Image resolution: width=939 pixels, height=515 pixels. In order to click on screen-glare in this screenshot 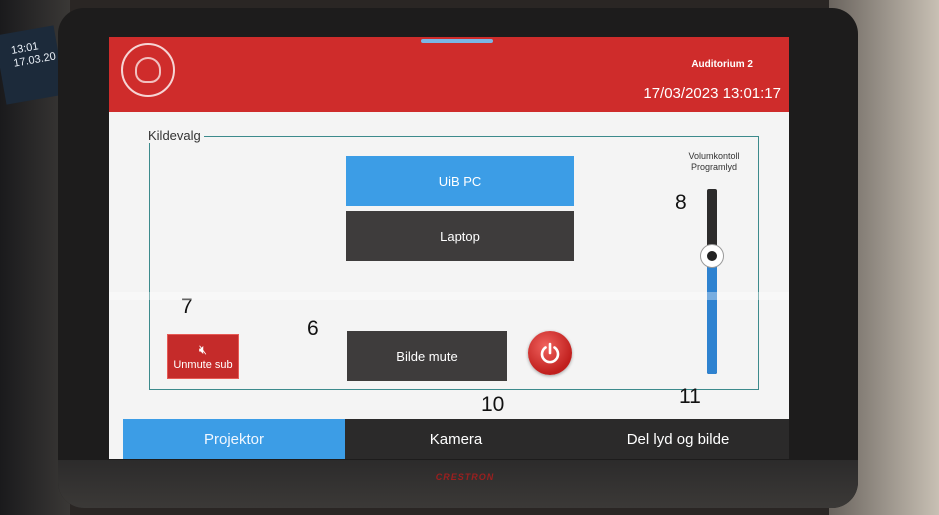, I will do `click(449, 296)`.